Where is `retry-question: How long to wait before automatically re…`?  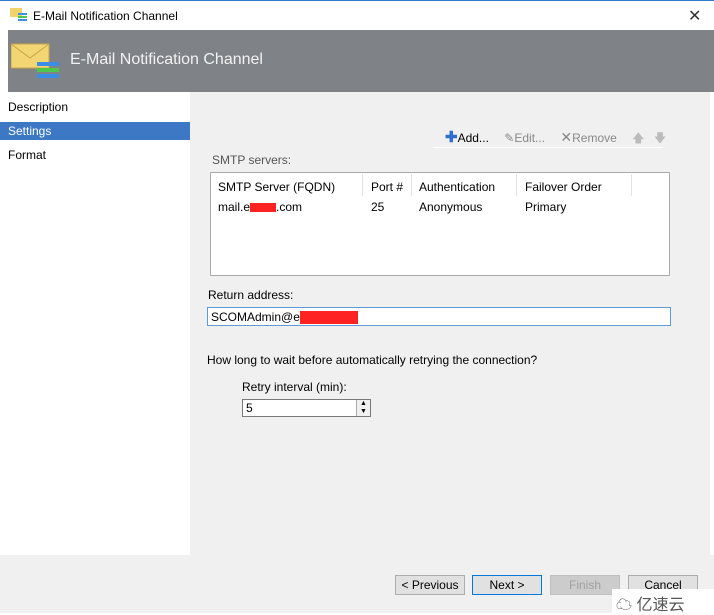
retry-question: How long to wait before automatically re… is located at coordinates (372, 360).